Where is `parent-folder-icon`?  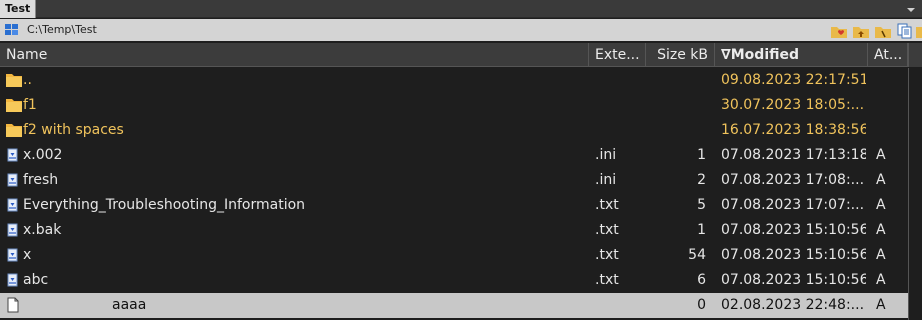 parent-folder-icon is located at coordinates (861, 31).